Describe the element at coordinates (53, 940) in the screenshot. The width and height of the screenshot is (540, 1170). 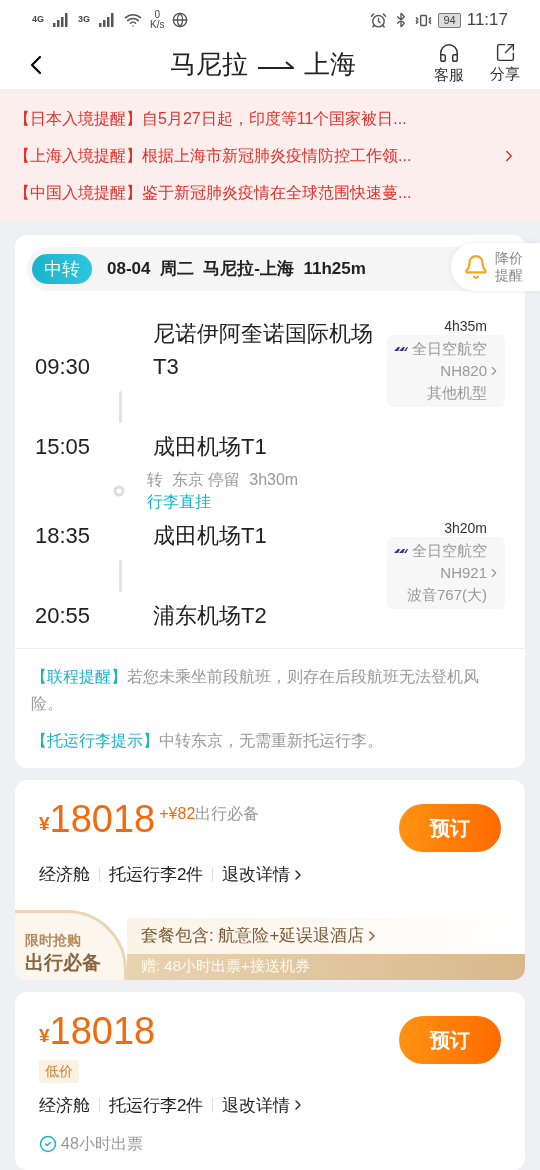
I see `promo-label: 限时抢购` at that location.